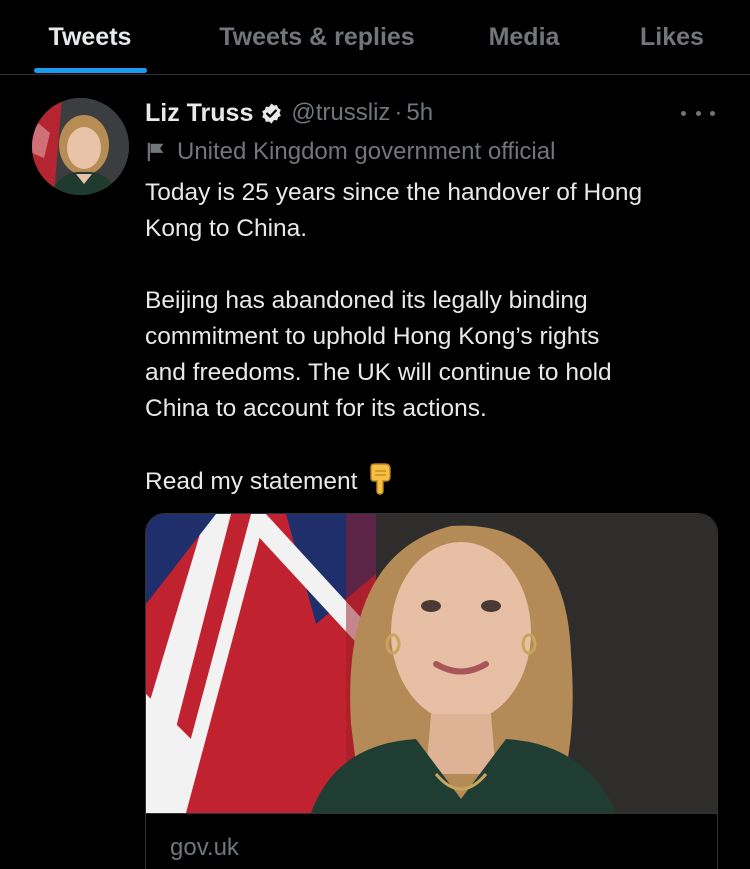  I want to click on label-text: United Kingdom government official, so click(366, 151).